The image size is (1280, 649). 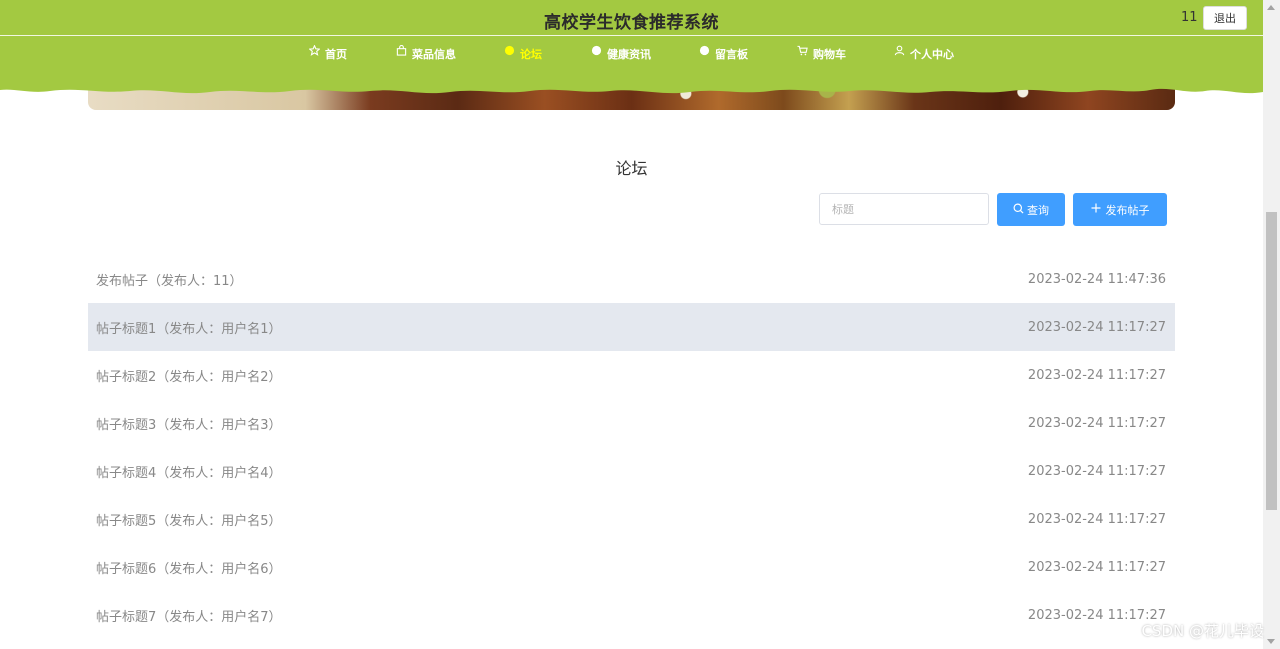 What do you see at coordinates (189, 567) in the screenshot?
I see `post-title: 帖子标题6（发布人：用户名6）` at bounding box center [189, 567].